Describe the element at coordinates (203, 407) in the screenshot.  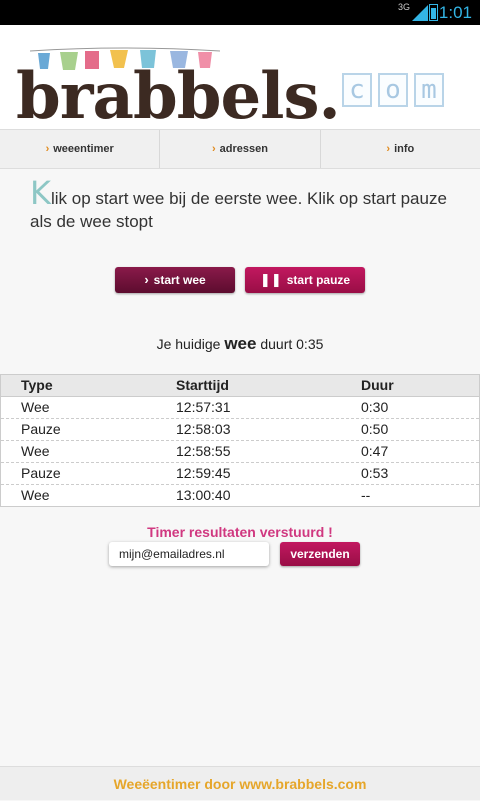
I see `cell-starttijd: 12:57:31` at that location.